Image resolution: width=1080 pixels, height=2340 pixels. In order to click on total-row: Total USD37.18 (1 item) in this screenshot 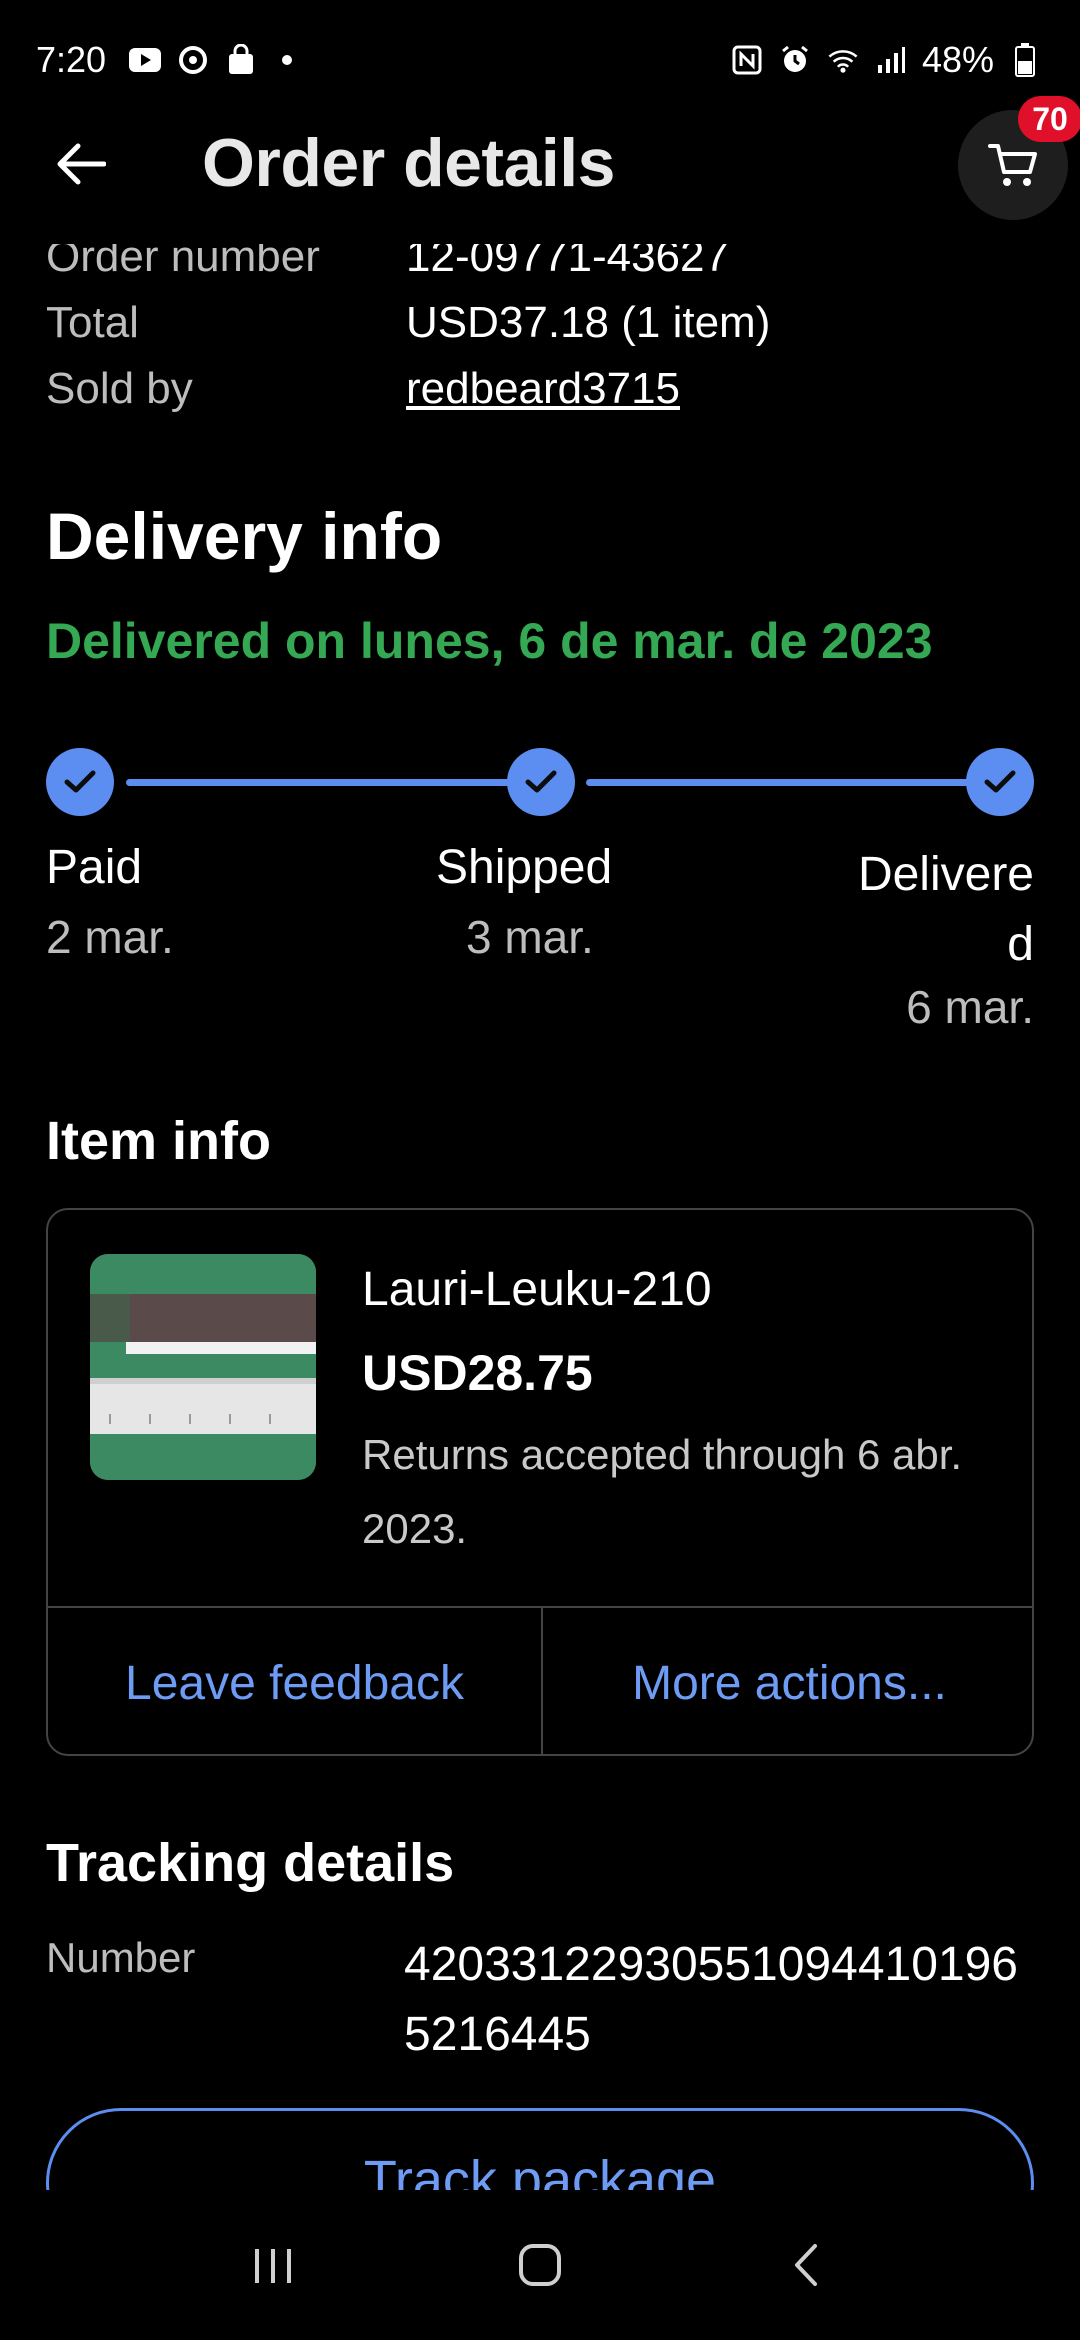, I will do `click(546, 331)`.